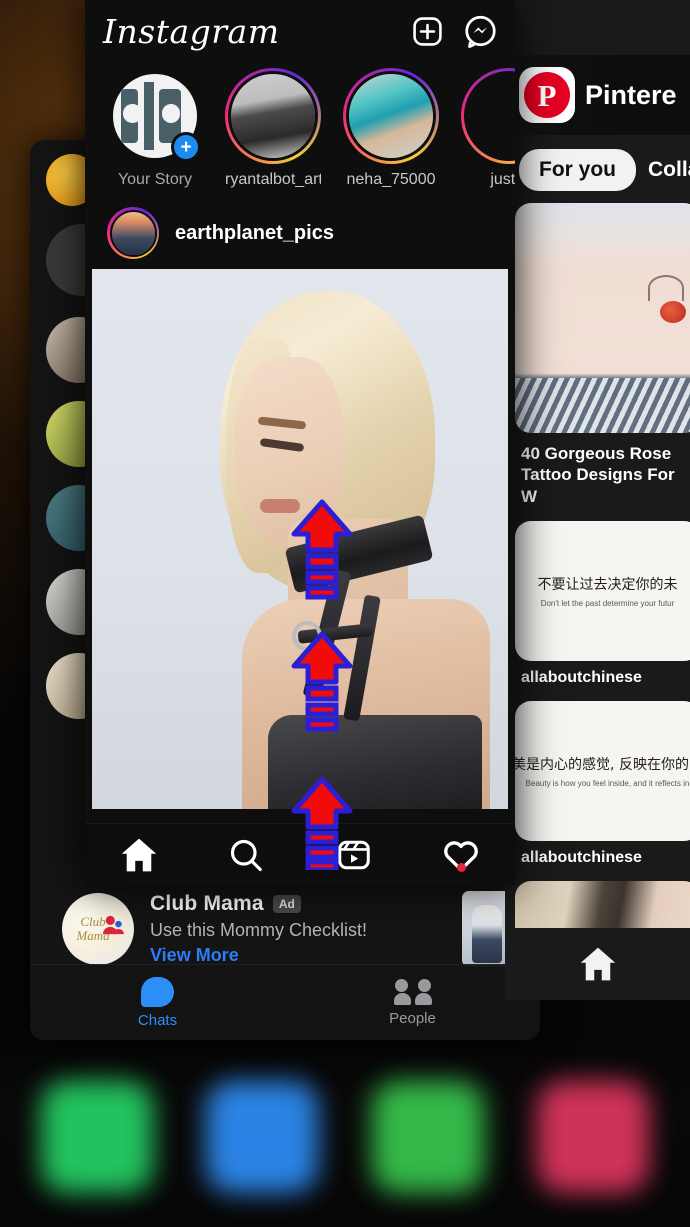 This screenshot has width=690, height=1227. Describe the element at coordinates (207, 903) in the screenshot. I see `ad-brand-name: Club Mama` at that location.